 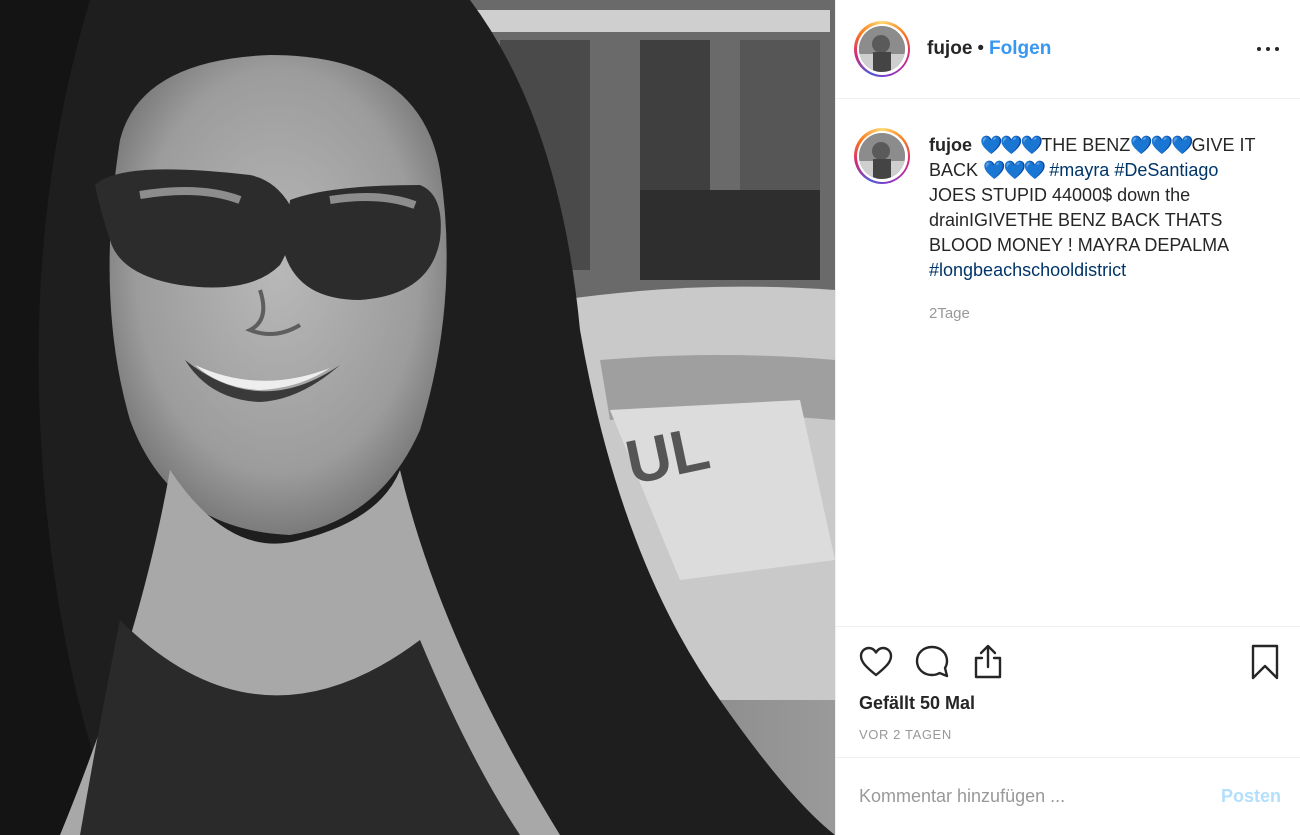 I want to click on header-user-info: fujoe • Folgen, so click(x=989, y=49).